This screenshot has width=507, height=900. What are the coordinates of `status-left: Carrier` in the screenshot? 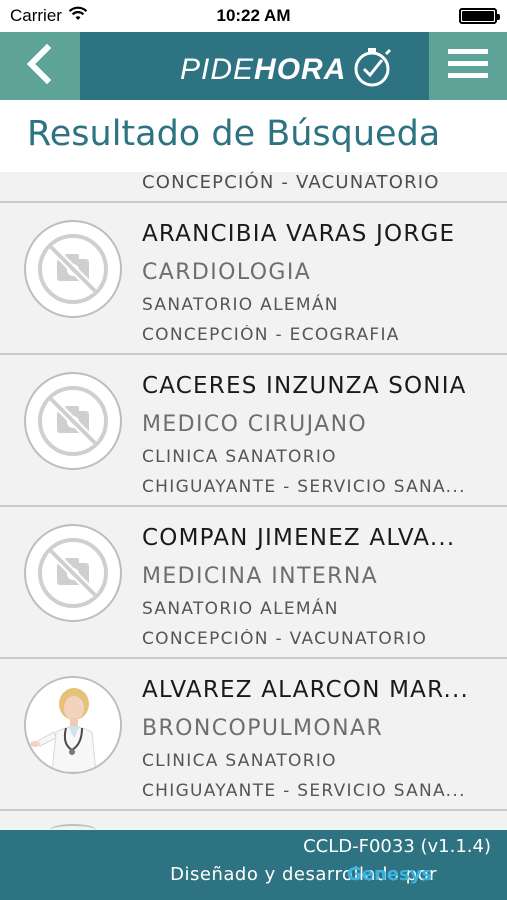 It's located at (49, 16).